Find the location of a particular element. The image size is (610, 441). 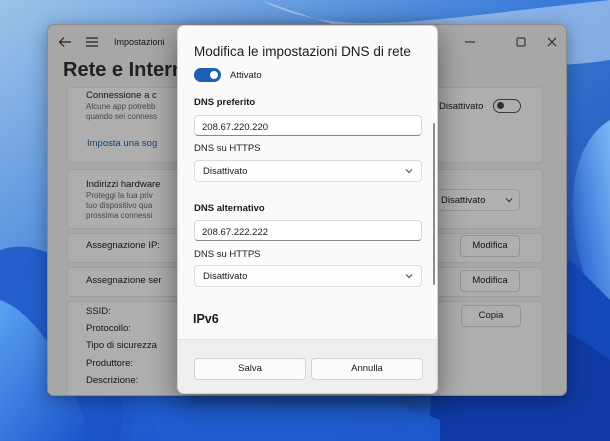

alternate-dns-https-dropdown: Disattivato is located at coordinates (308, 276).